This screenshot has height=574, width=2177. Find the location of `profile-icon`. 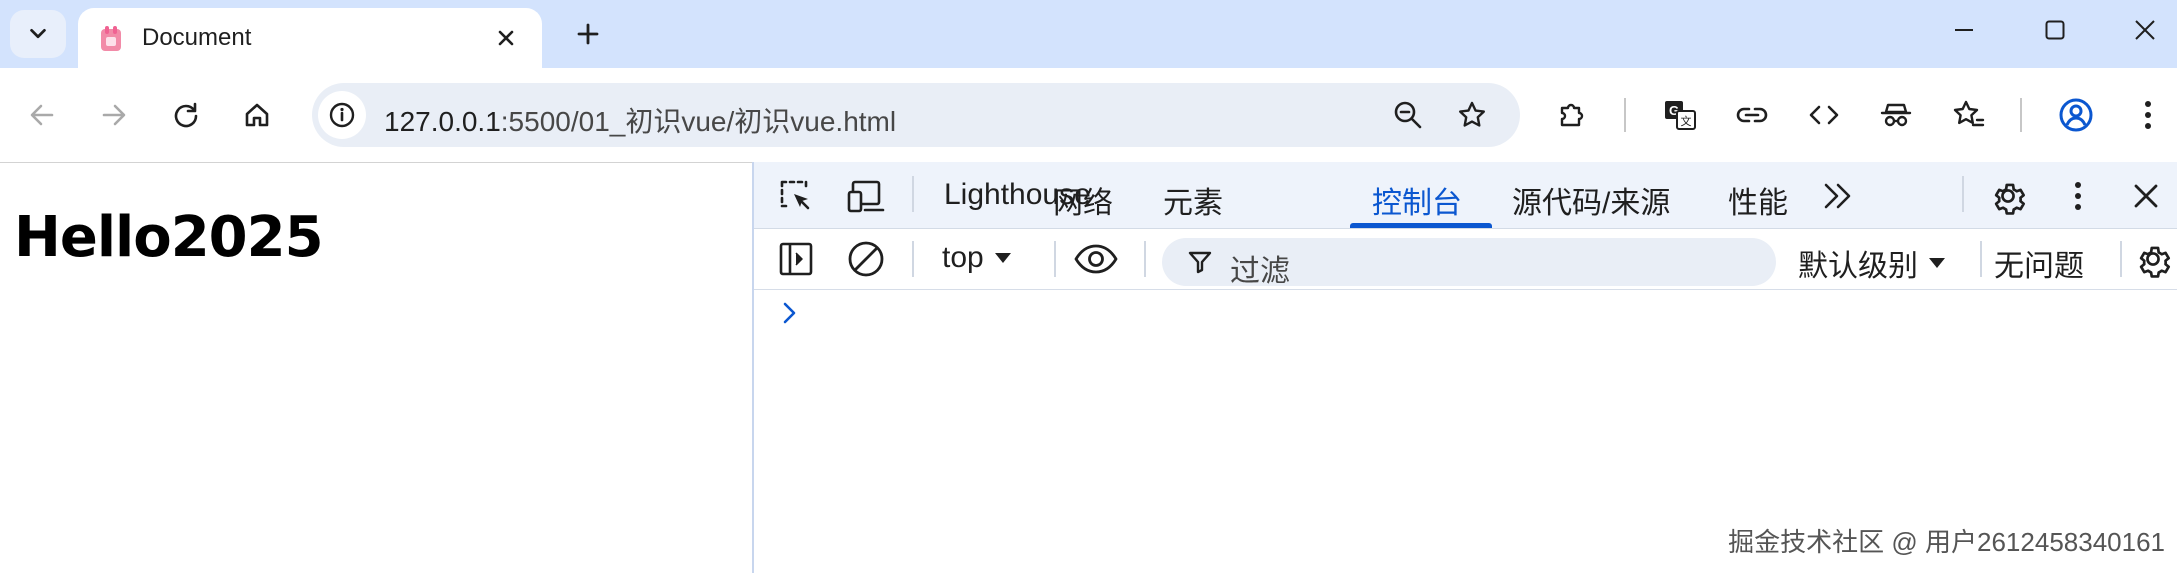

profile-icon is located at coordinates (2076, 115).